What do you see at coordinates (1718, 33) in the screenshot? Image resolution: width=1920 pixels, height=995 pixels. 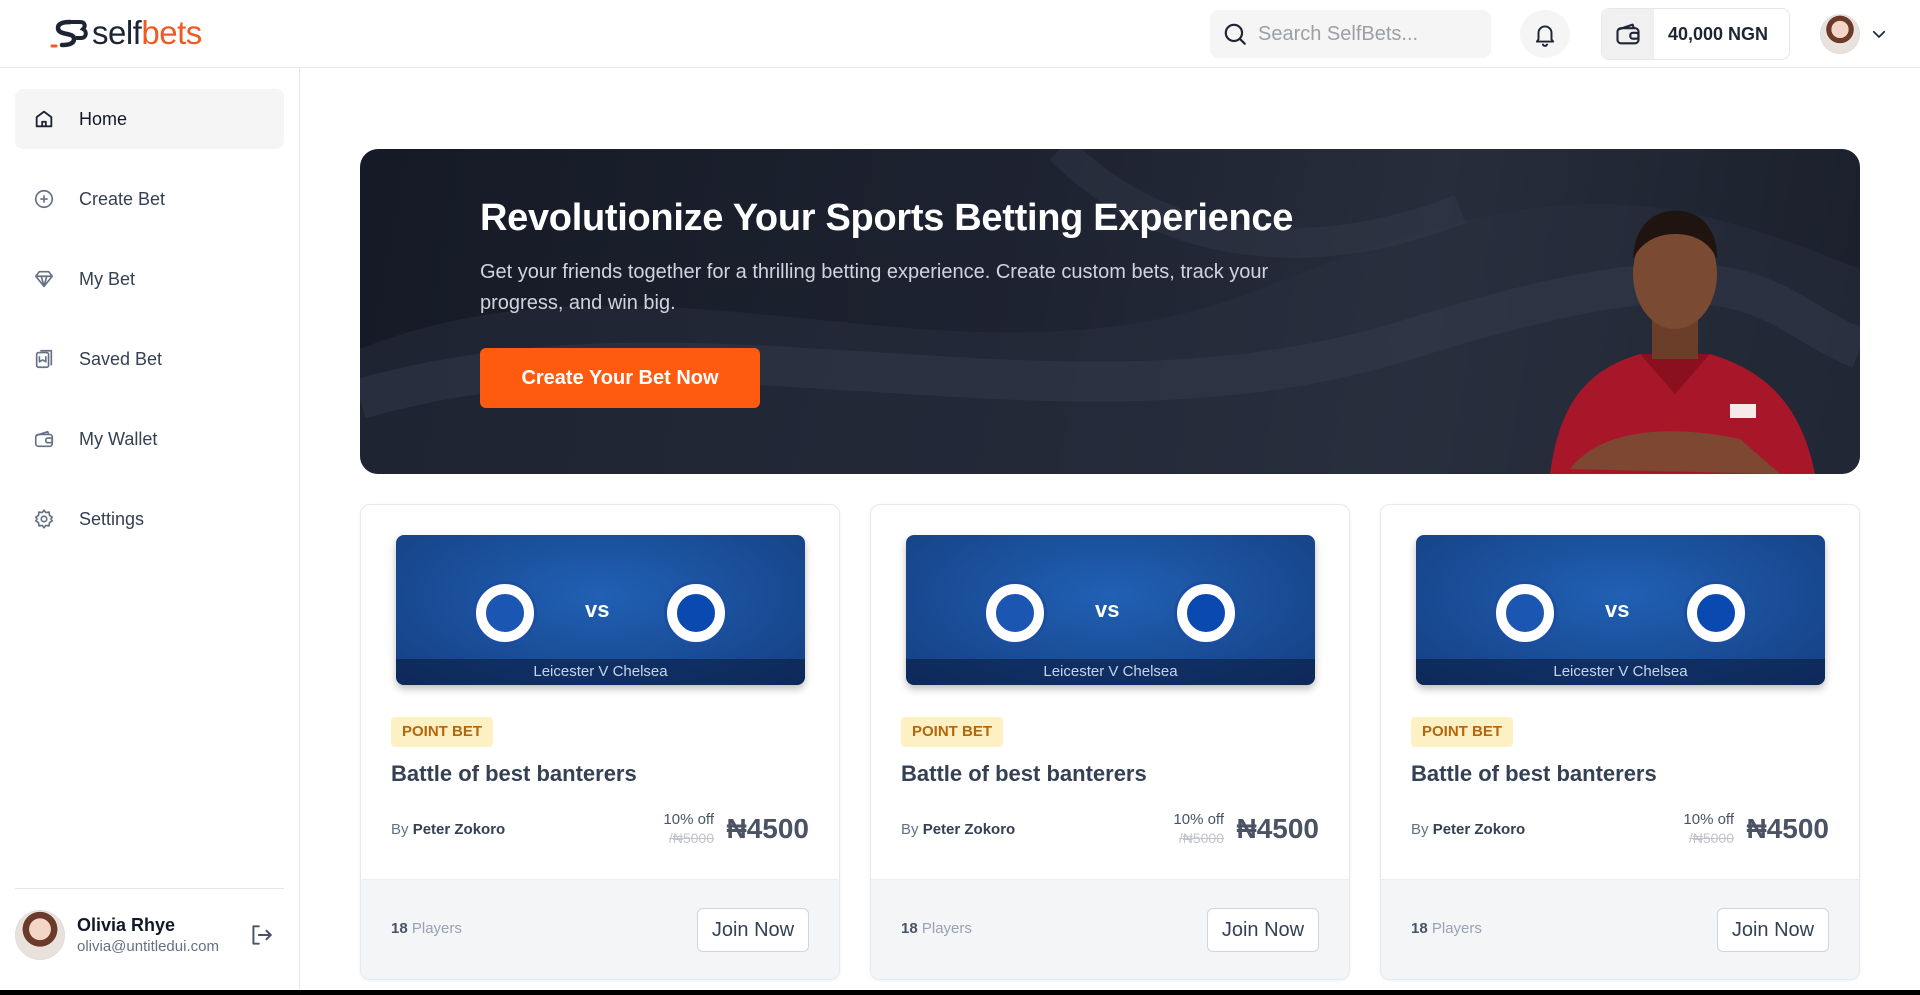 I see `wallet-amount: 40,000 NGN` at bounding box center [1718, 33].